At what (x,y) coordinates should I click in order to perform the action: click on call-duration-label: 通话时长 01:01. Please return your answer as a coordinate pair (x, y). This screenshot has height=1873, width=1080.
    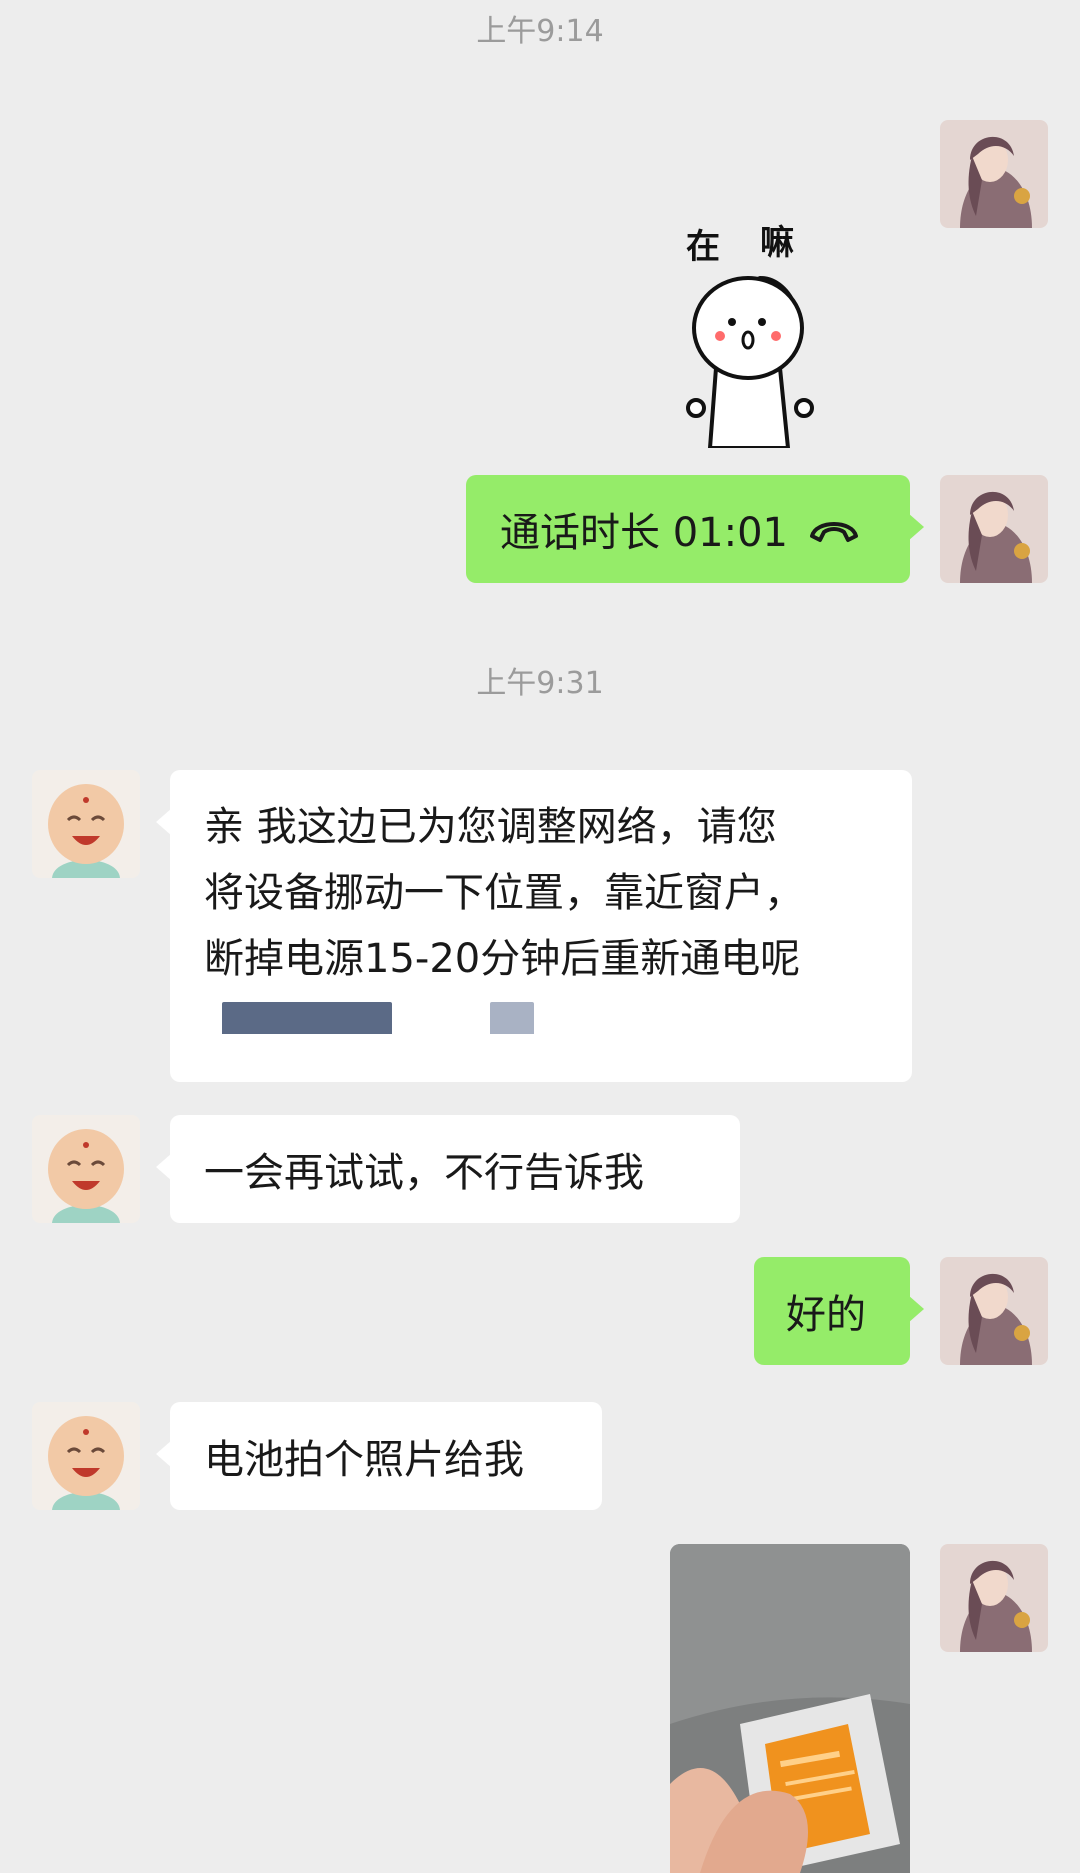
    Looking at the image, I should click on (644, 533).